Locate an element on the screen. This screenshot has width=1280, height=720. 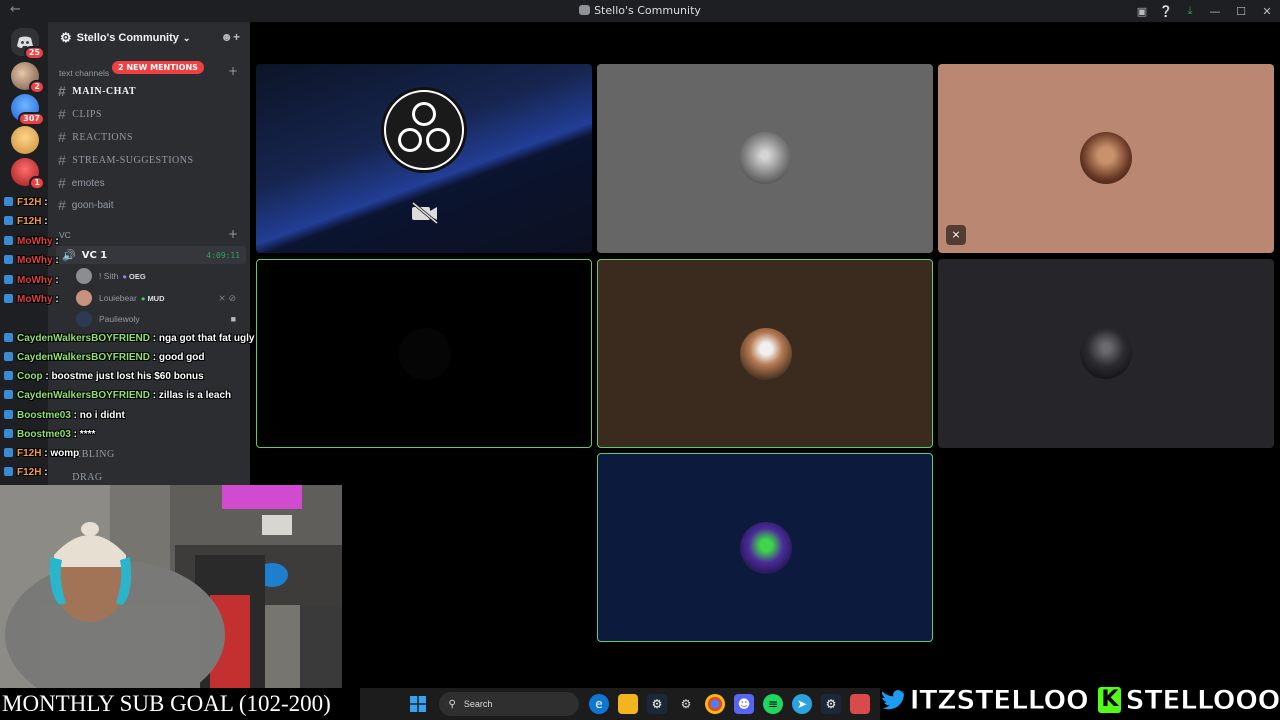
minimize-icon: — is located at coordinates (1215, 11).